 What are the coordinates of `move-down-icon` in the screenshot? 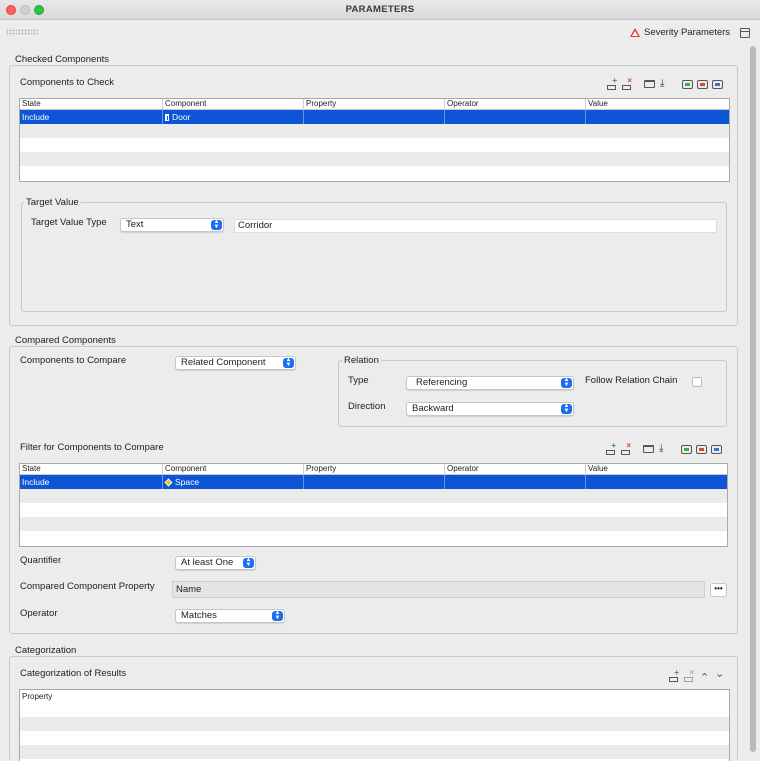 It's located at (718, 675).